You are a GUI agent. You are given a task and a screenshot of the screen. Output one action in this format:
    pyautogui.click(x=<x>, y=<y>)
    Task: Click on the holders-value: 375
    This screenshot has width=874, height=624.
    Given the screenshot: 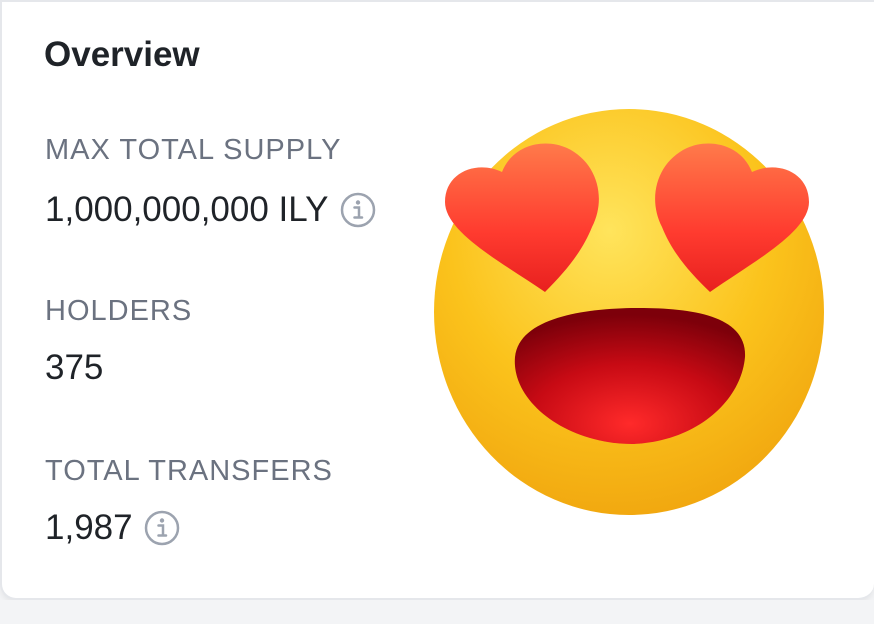 What is the action you would take?
    pyautogui.click(x=74, y=368)
    